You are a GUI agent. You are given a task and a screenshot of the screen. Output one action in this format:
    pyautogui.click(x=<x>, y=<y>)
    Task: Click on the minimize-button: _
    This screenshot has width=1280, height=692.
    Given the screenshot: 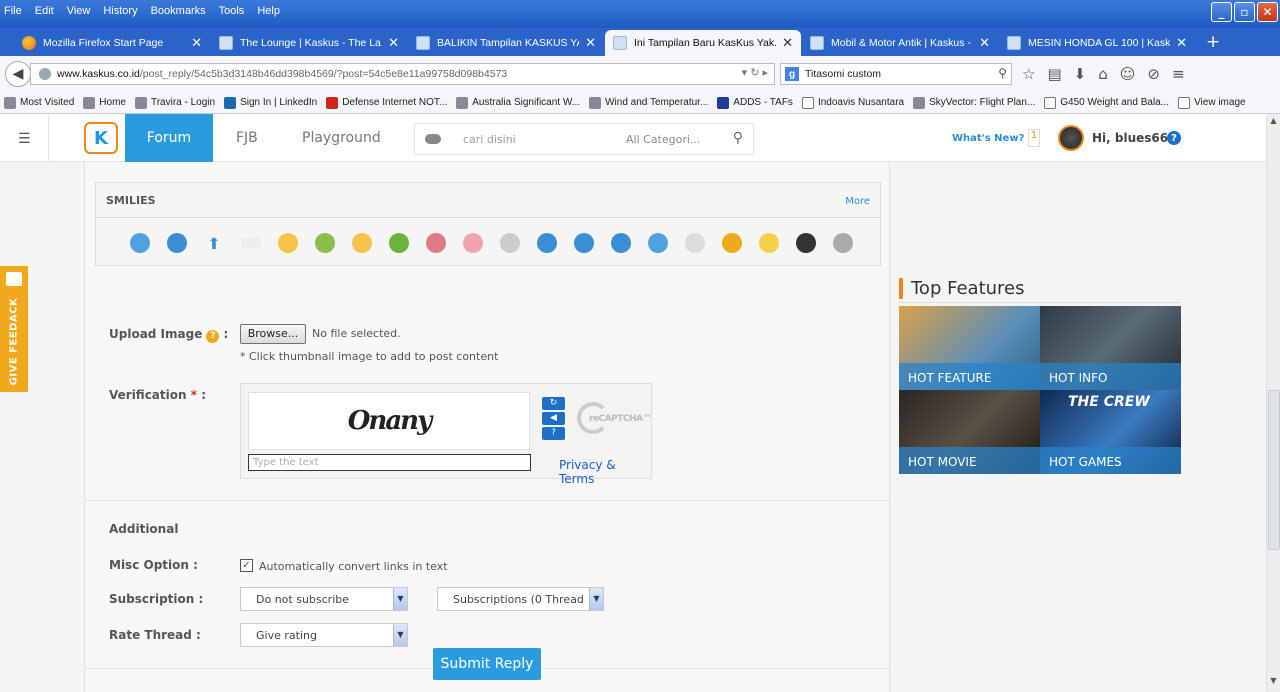 What is the action you would take?
    pyautogui.click(x=1221, y=12)
    